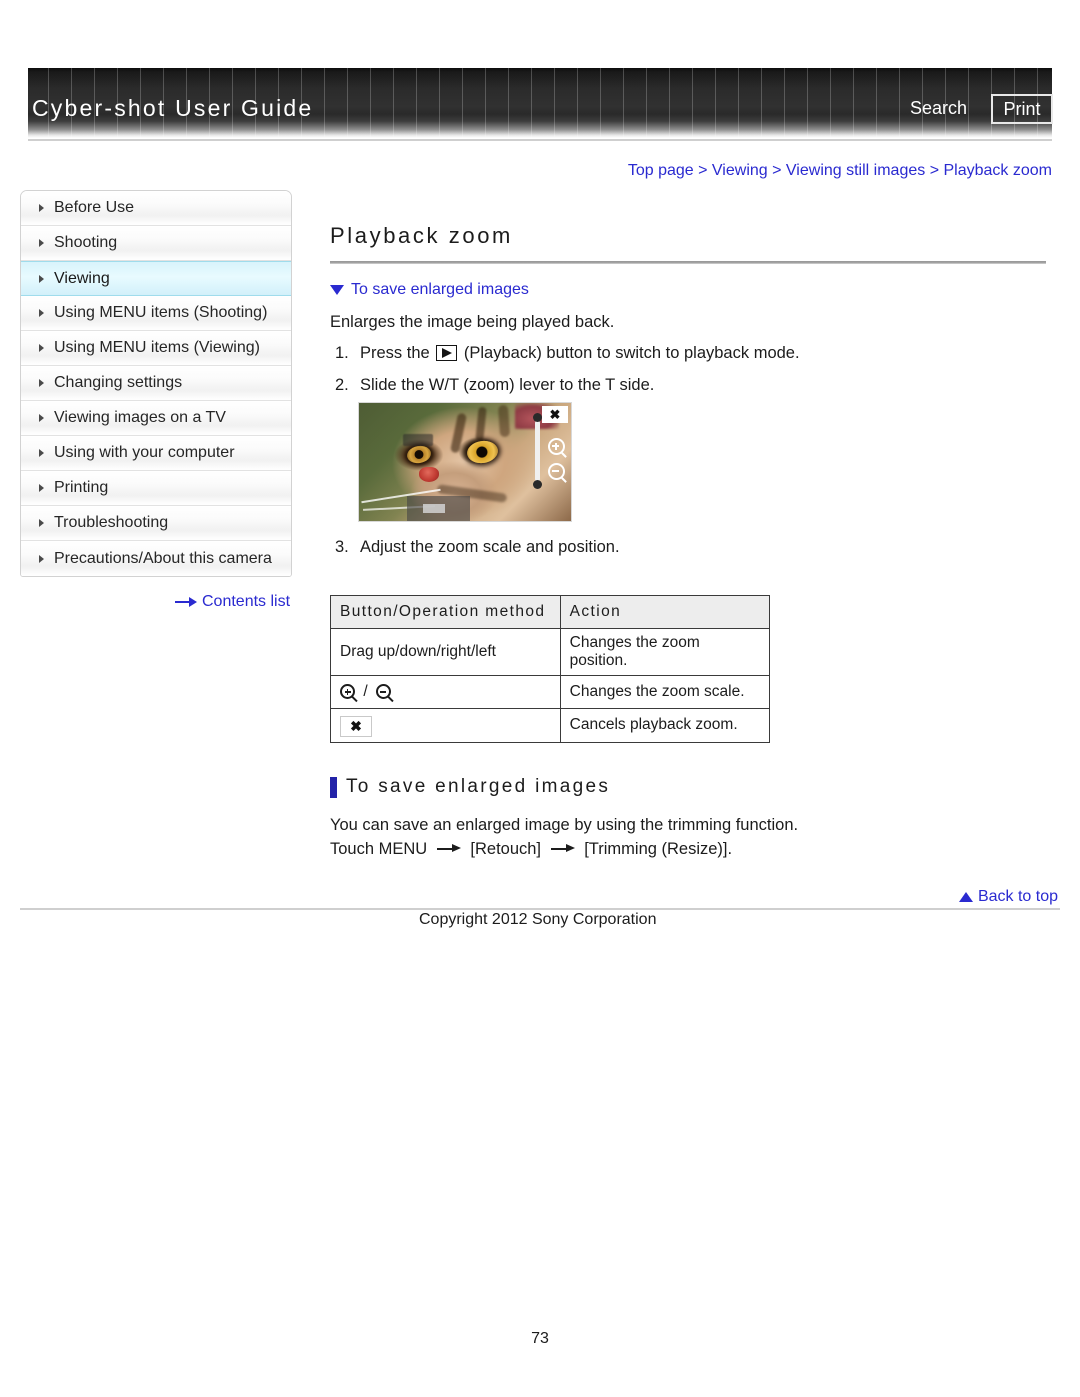 The width and height of the screenshot is (1080, 1397). Describe the element at coordinates (1022, 109) in the screenshot. I see `print-button: Print` at that location.